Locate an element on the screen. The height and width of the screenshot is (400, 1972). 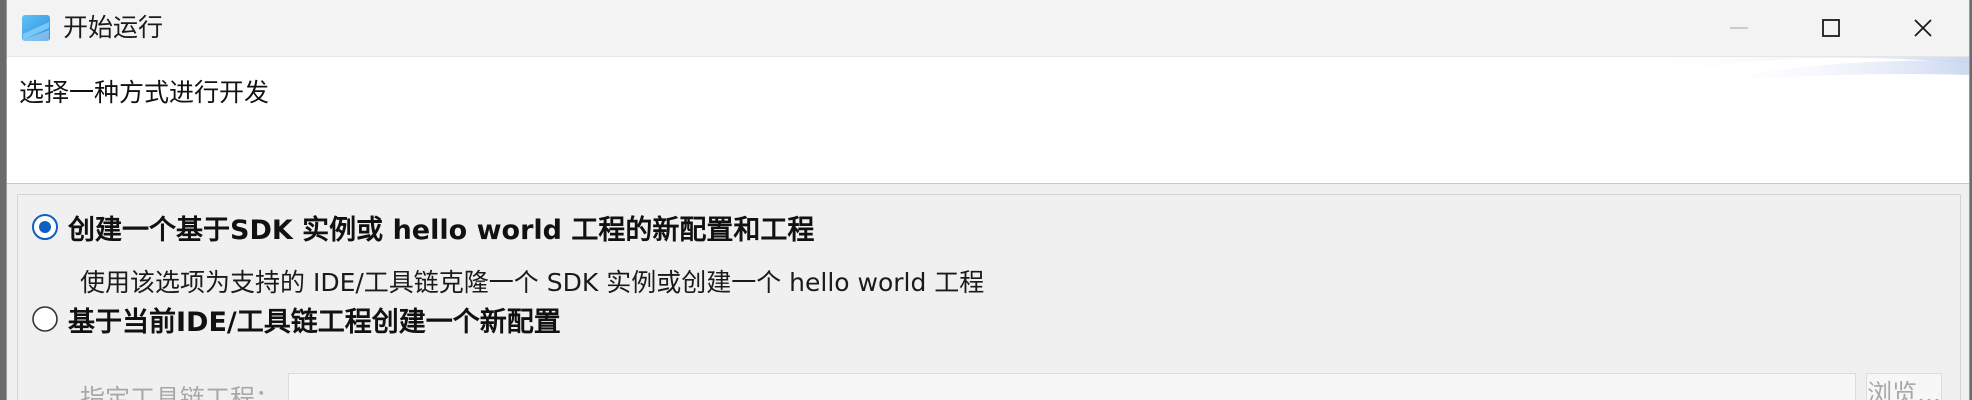
radio-selected-icon is located at coordinates (45, 227).